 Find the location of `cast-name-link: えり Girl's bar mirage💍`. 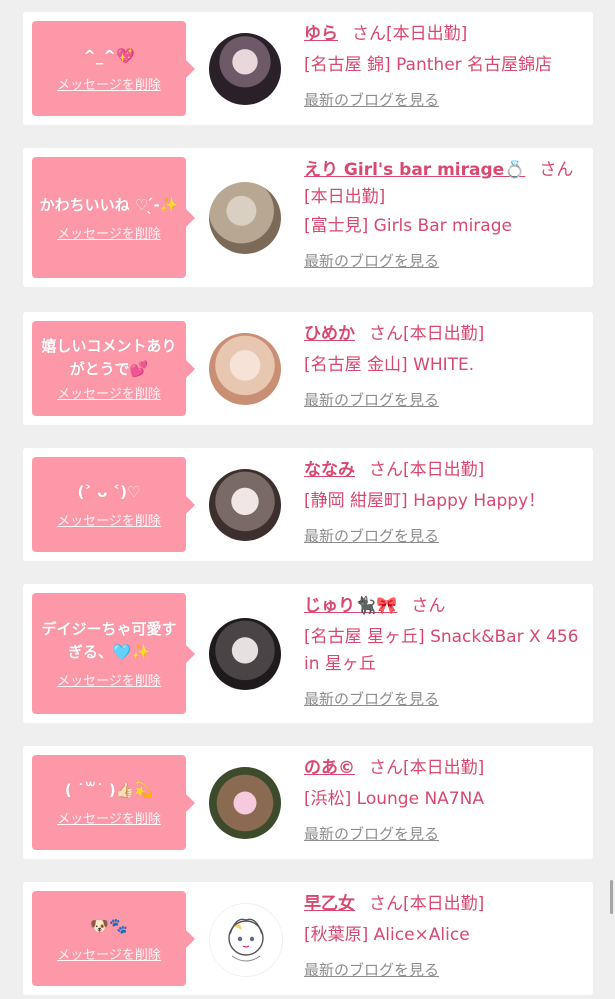

cast-name-link: えり Girl's bar mirage💍 is located at coordinates (414, 170).